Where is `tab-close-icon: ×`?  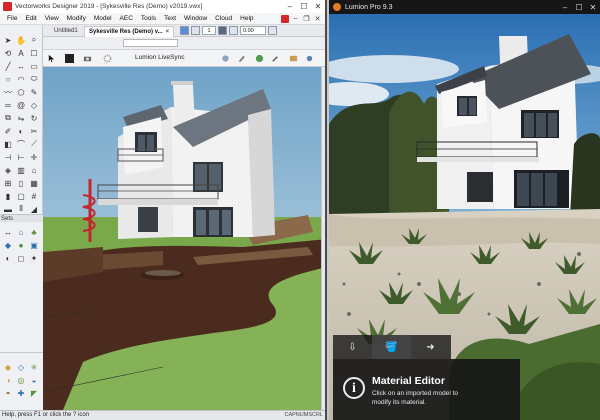
tab-close-icon: × is located at coordinates (168, 32).